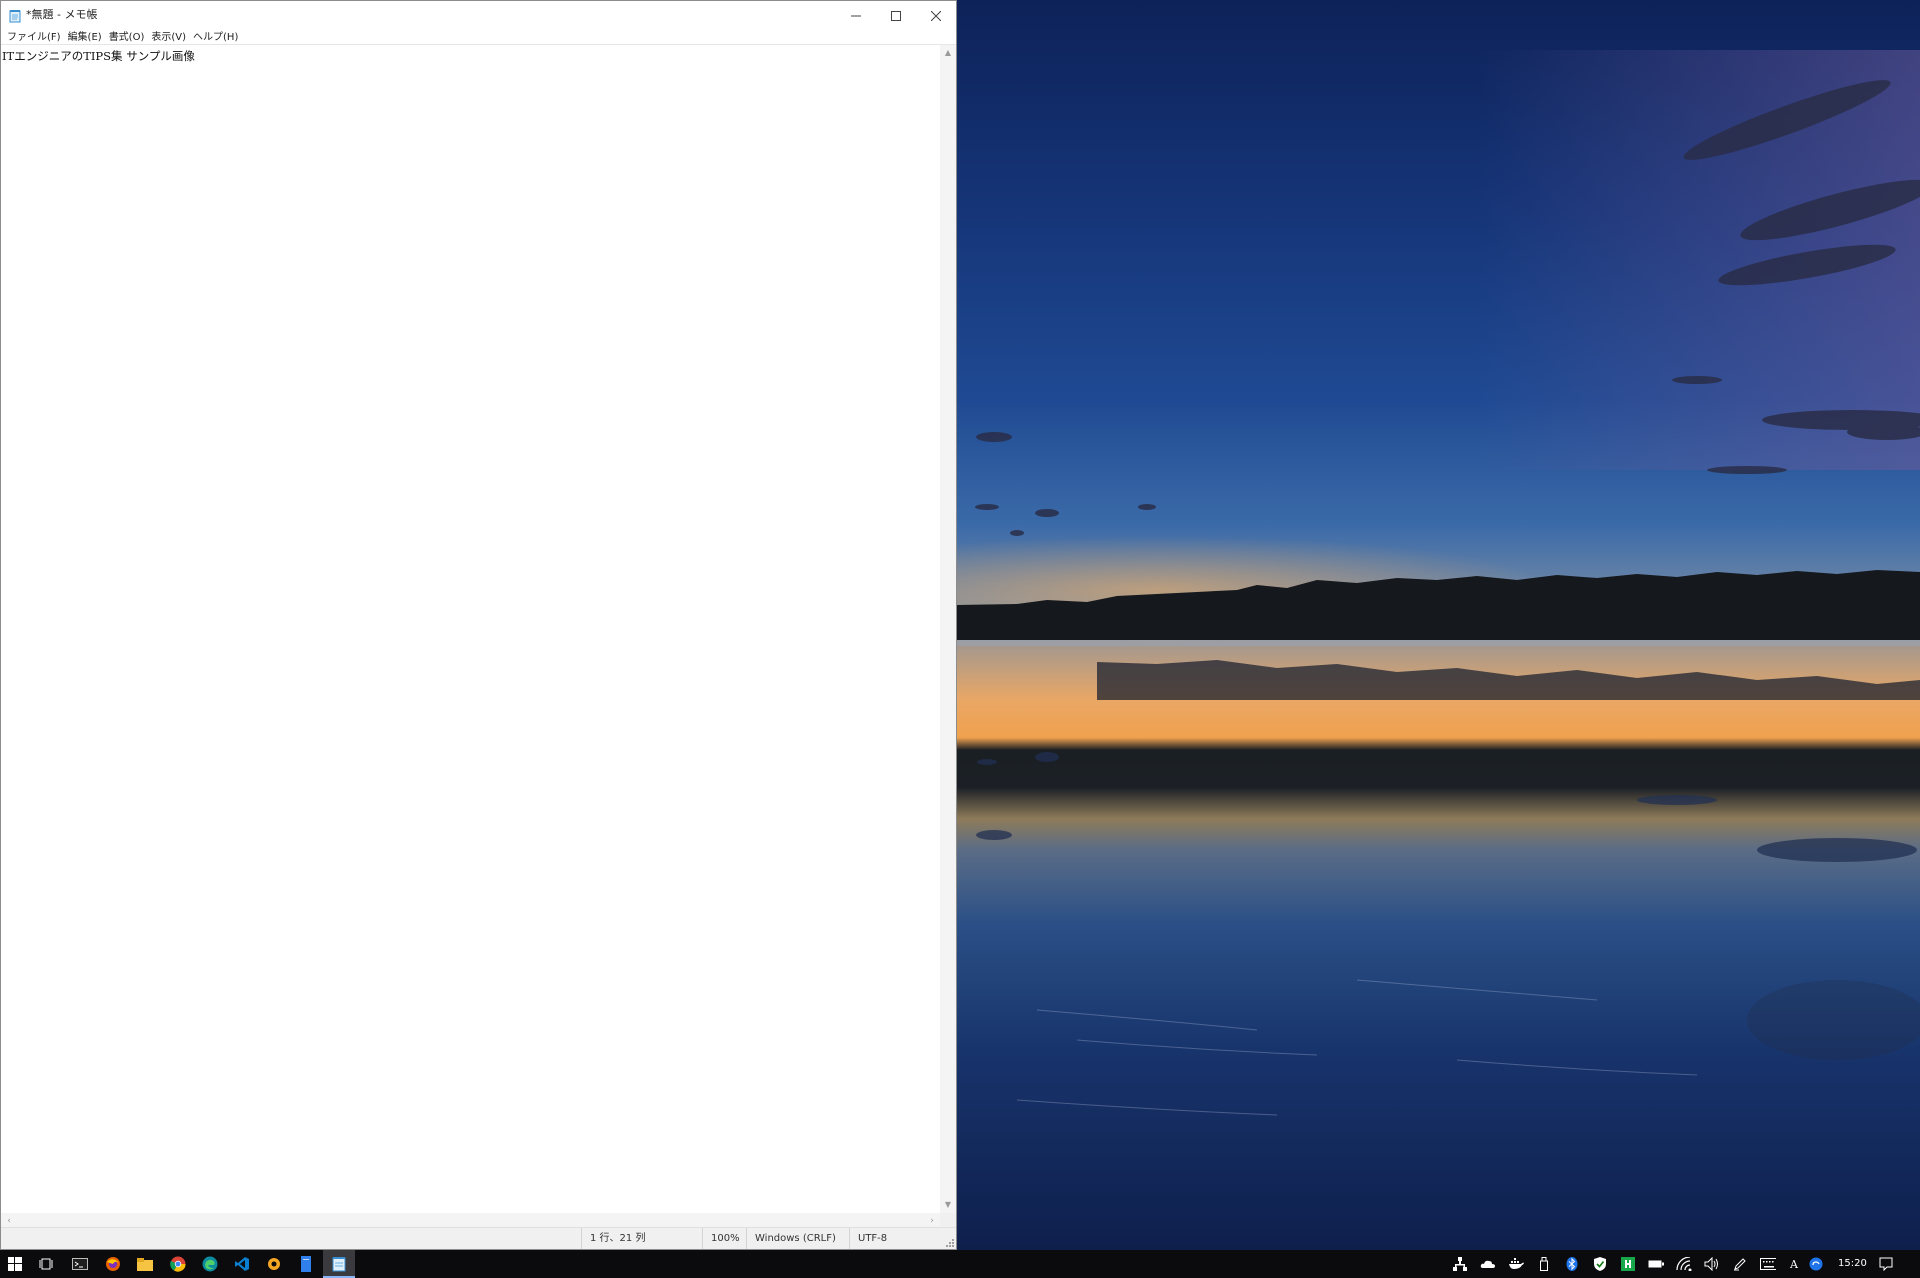 This screenshot has height=1278, width=1920. What do you see at coordinates (948, 629) in the screenshot?
I see `vertical-scrollbar: ▲ ▼` at bounding box center [948, 629].